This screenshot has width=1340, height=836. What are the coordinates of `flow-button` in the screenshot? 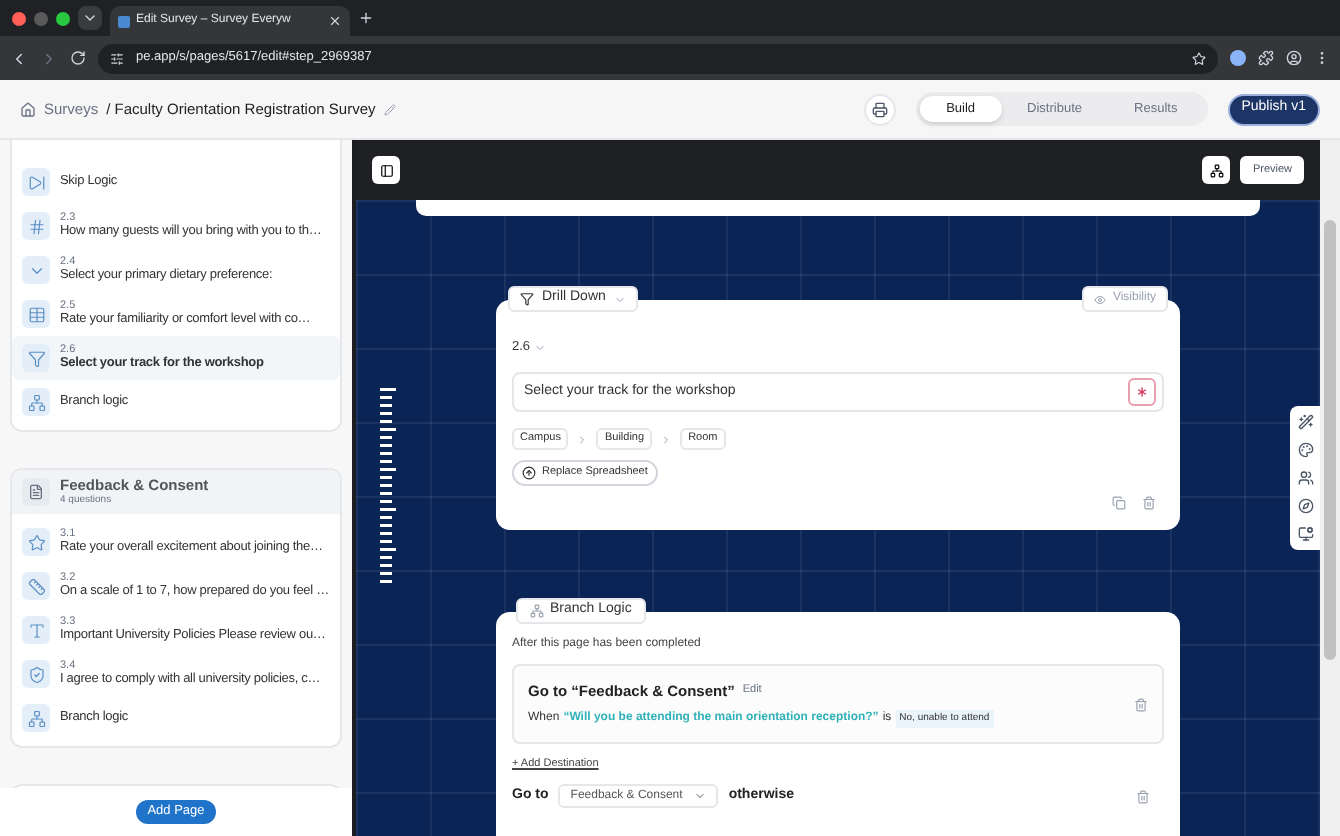 It's located at (1216, 170).